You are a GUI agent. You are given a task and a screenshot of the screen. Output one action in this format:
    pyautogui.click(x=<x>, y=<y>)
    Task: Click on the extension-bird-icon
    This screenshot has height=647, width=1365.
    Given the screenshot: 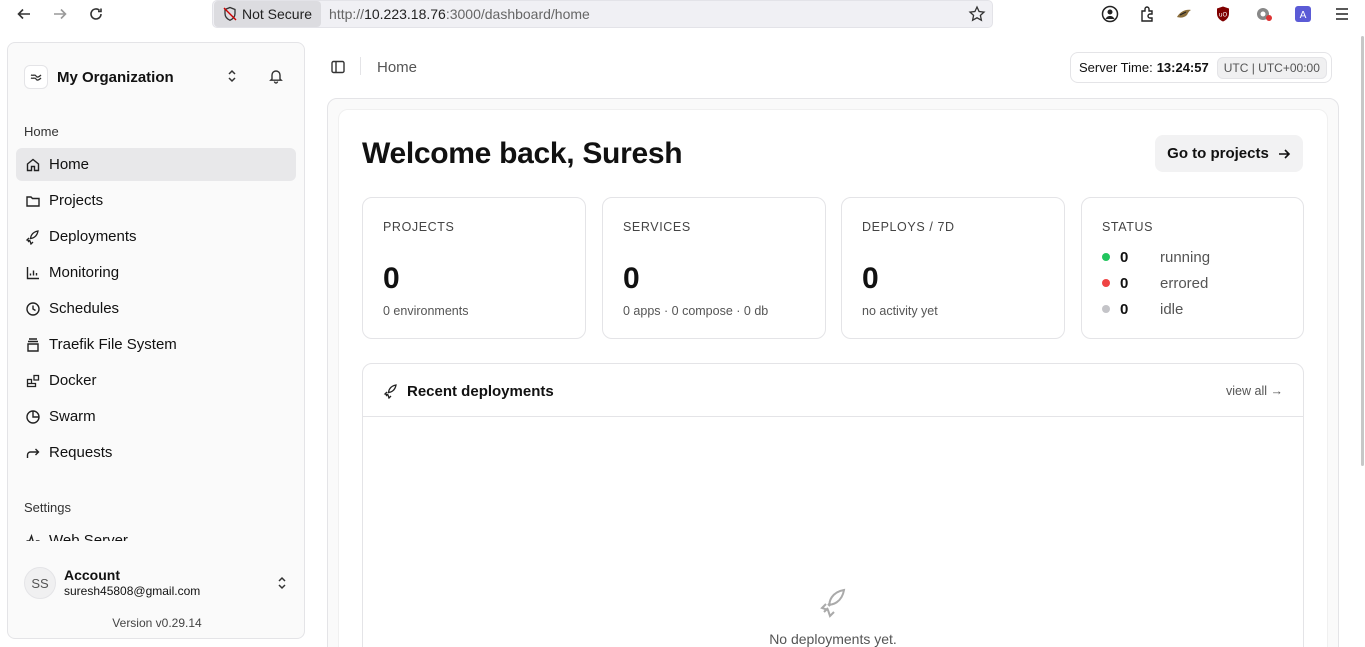 What is the action you would take?
    pyautogui.click(x=1184, y=14)
    